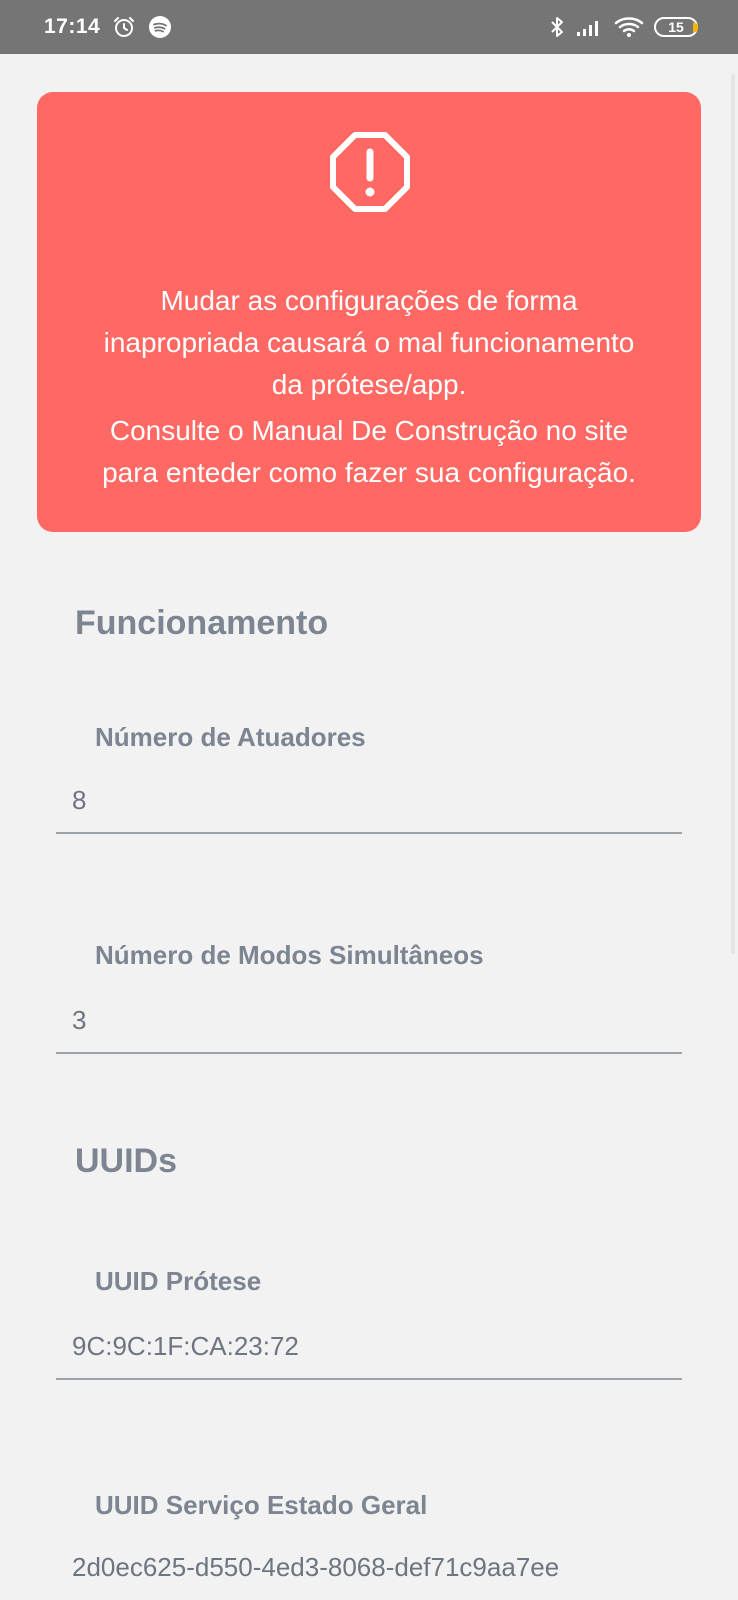 This screenshot has height=1600, width=738. What do you see at coordinates (369, 1021) in the screenshot?
I see `numero-modos-input` at bounding box center [369, 1021].